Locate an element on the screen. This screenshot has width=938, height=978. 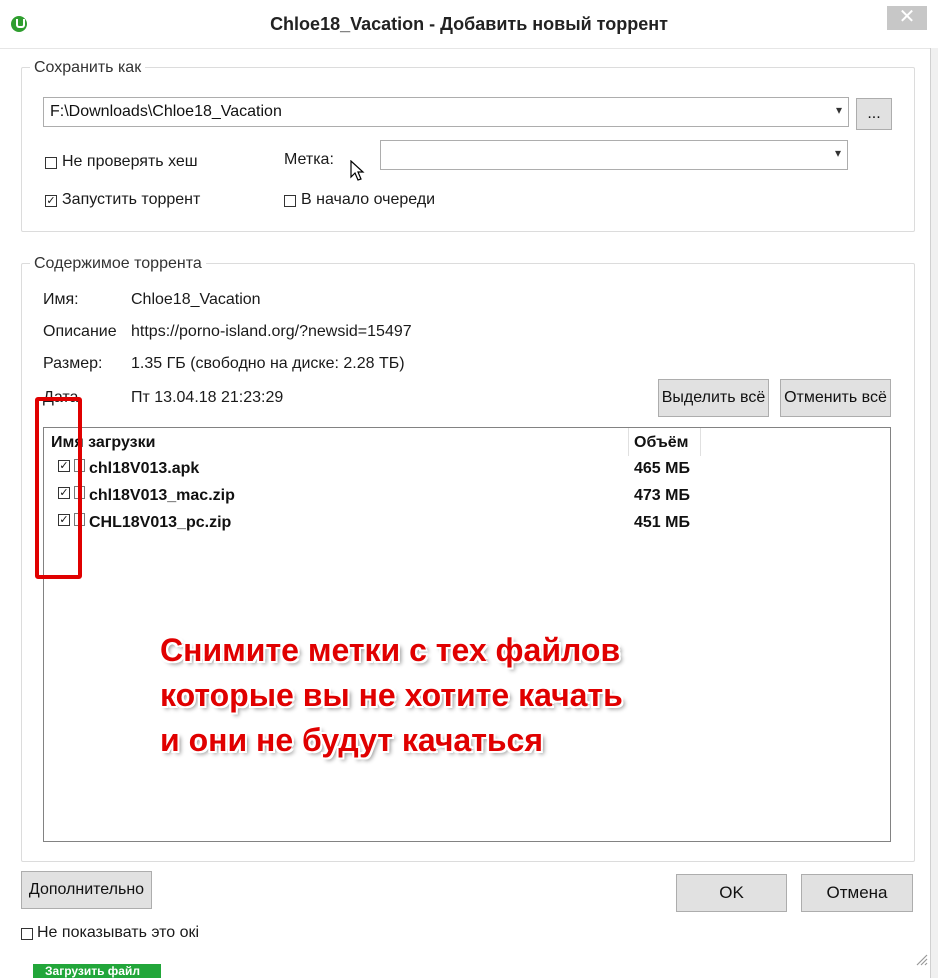
annotation-line-3: и они не будут качаться is located at coordinates (352, 740).